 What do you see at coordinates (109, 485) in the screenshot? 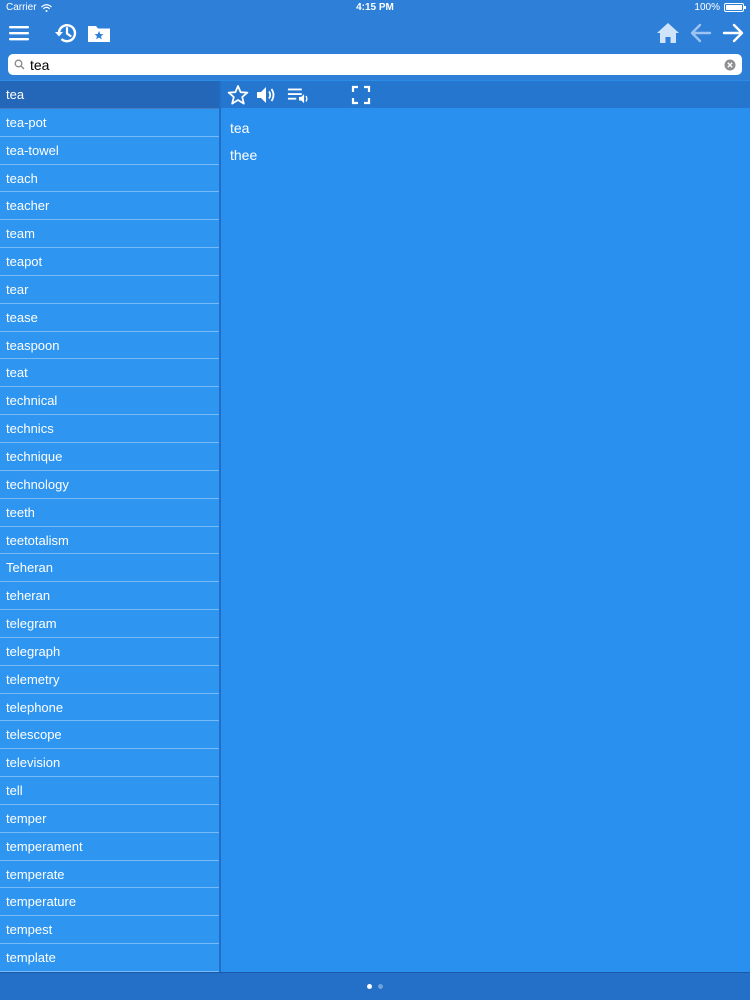
I see `word-list-item: technology` at bounding box center [109, 485].